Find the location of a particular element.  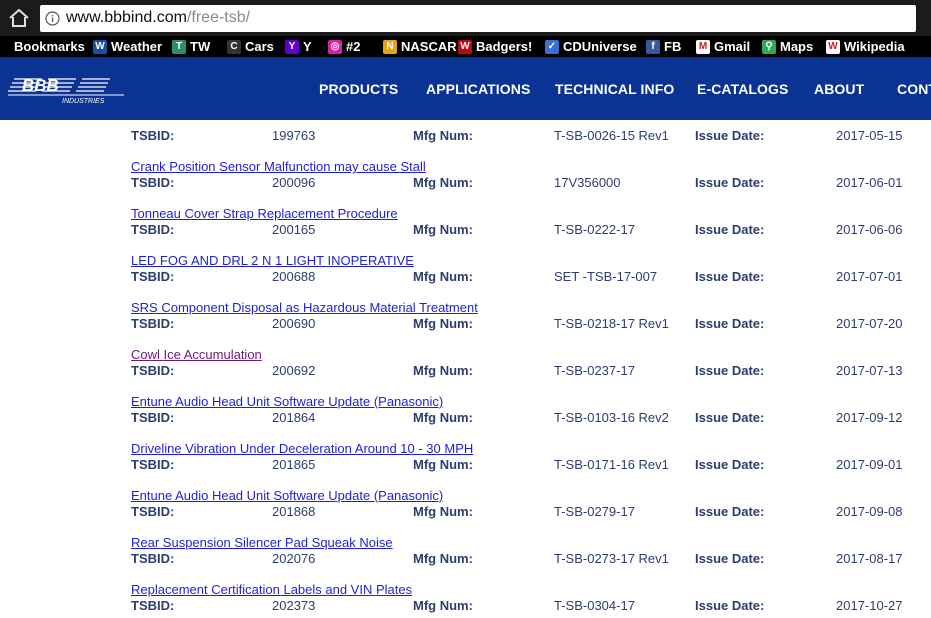

issue-date-value: 2017-10-27 is located at coordinates (869, 605).